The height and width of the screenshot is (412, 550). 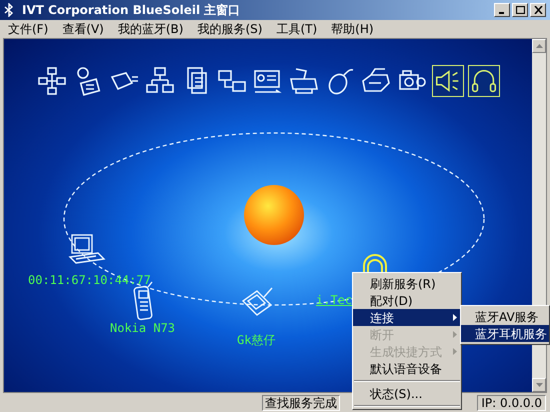 What do you see at coordinates (304, 81) in the screenshot?
I see `printer-icon` at bounding box center [304, 81].